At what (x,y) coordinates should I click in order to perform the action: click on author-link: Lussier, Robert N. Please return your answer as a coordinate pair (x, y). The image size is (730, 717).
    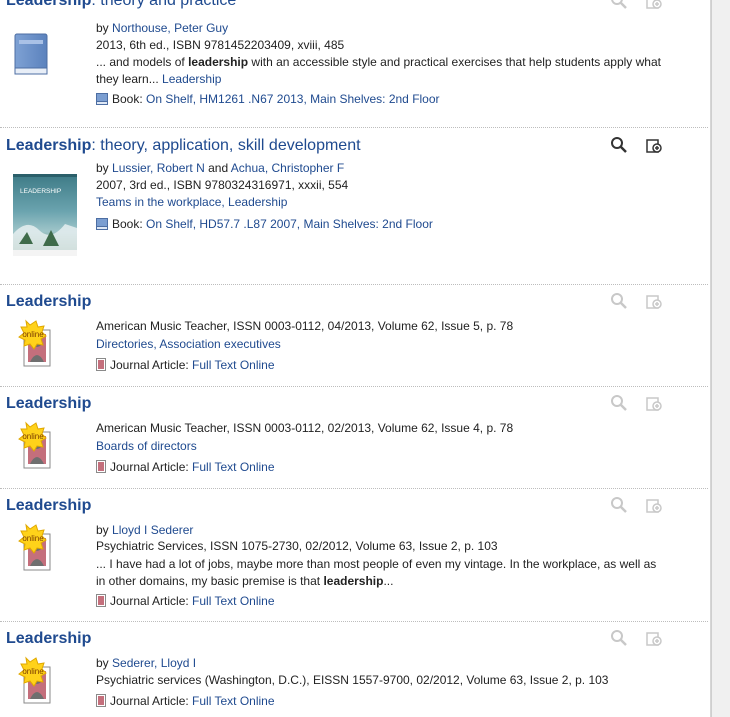
    Looking at the image, I should click on (158, 168).